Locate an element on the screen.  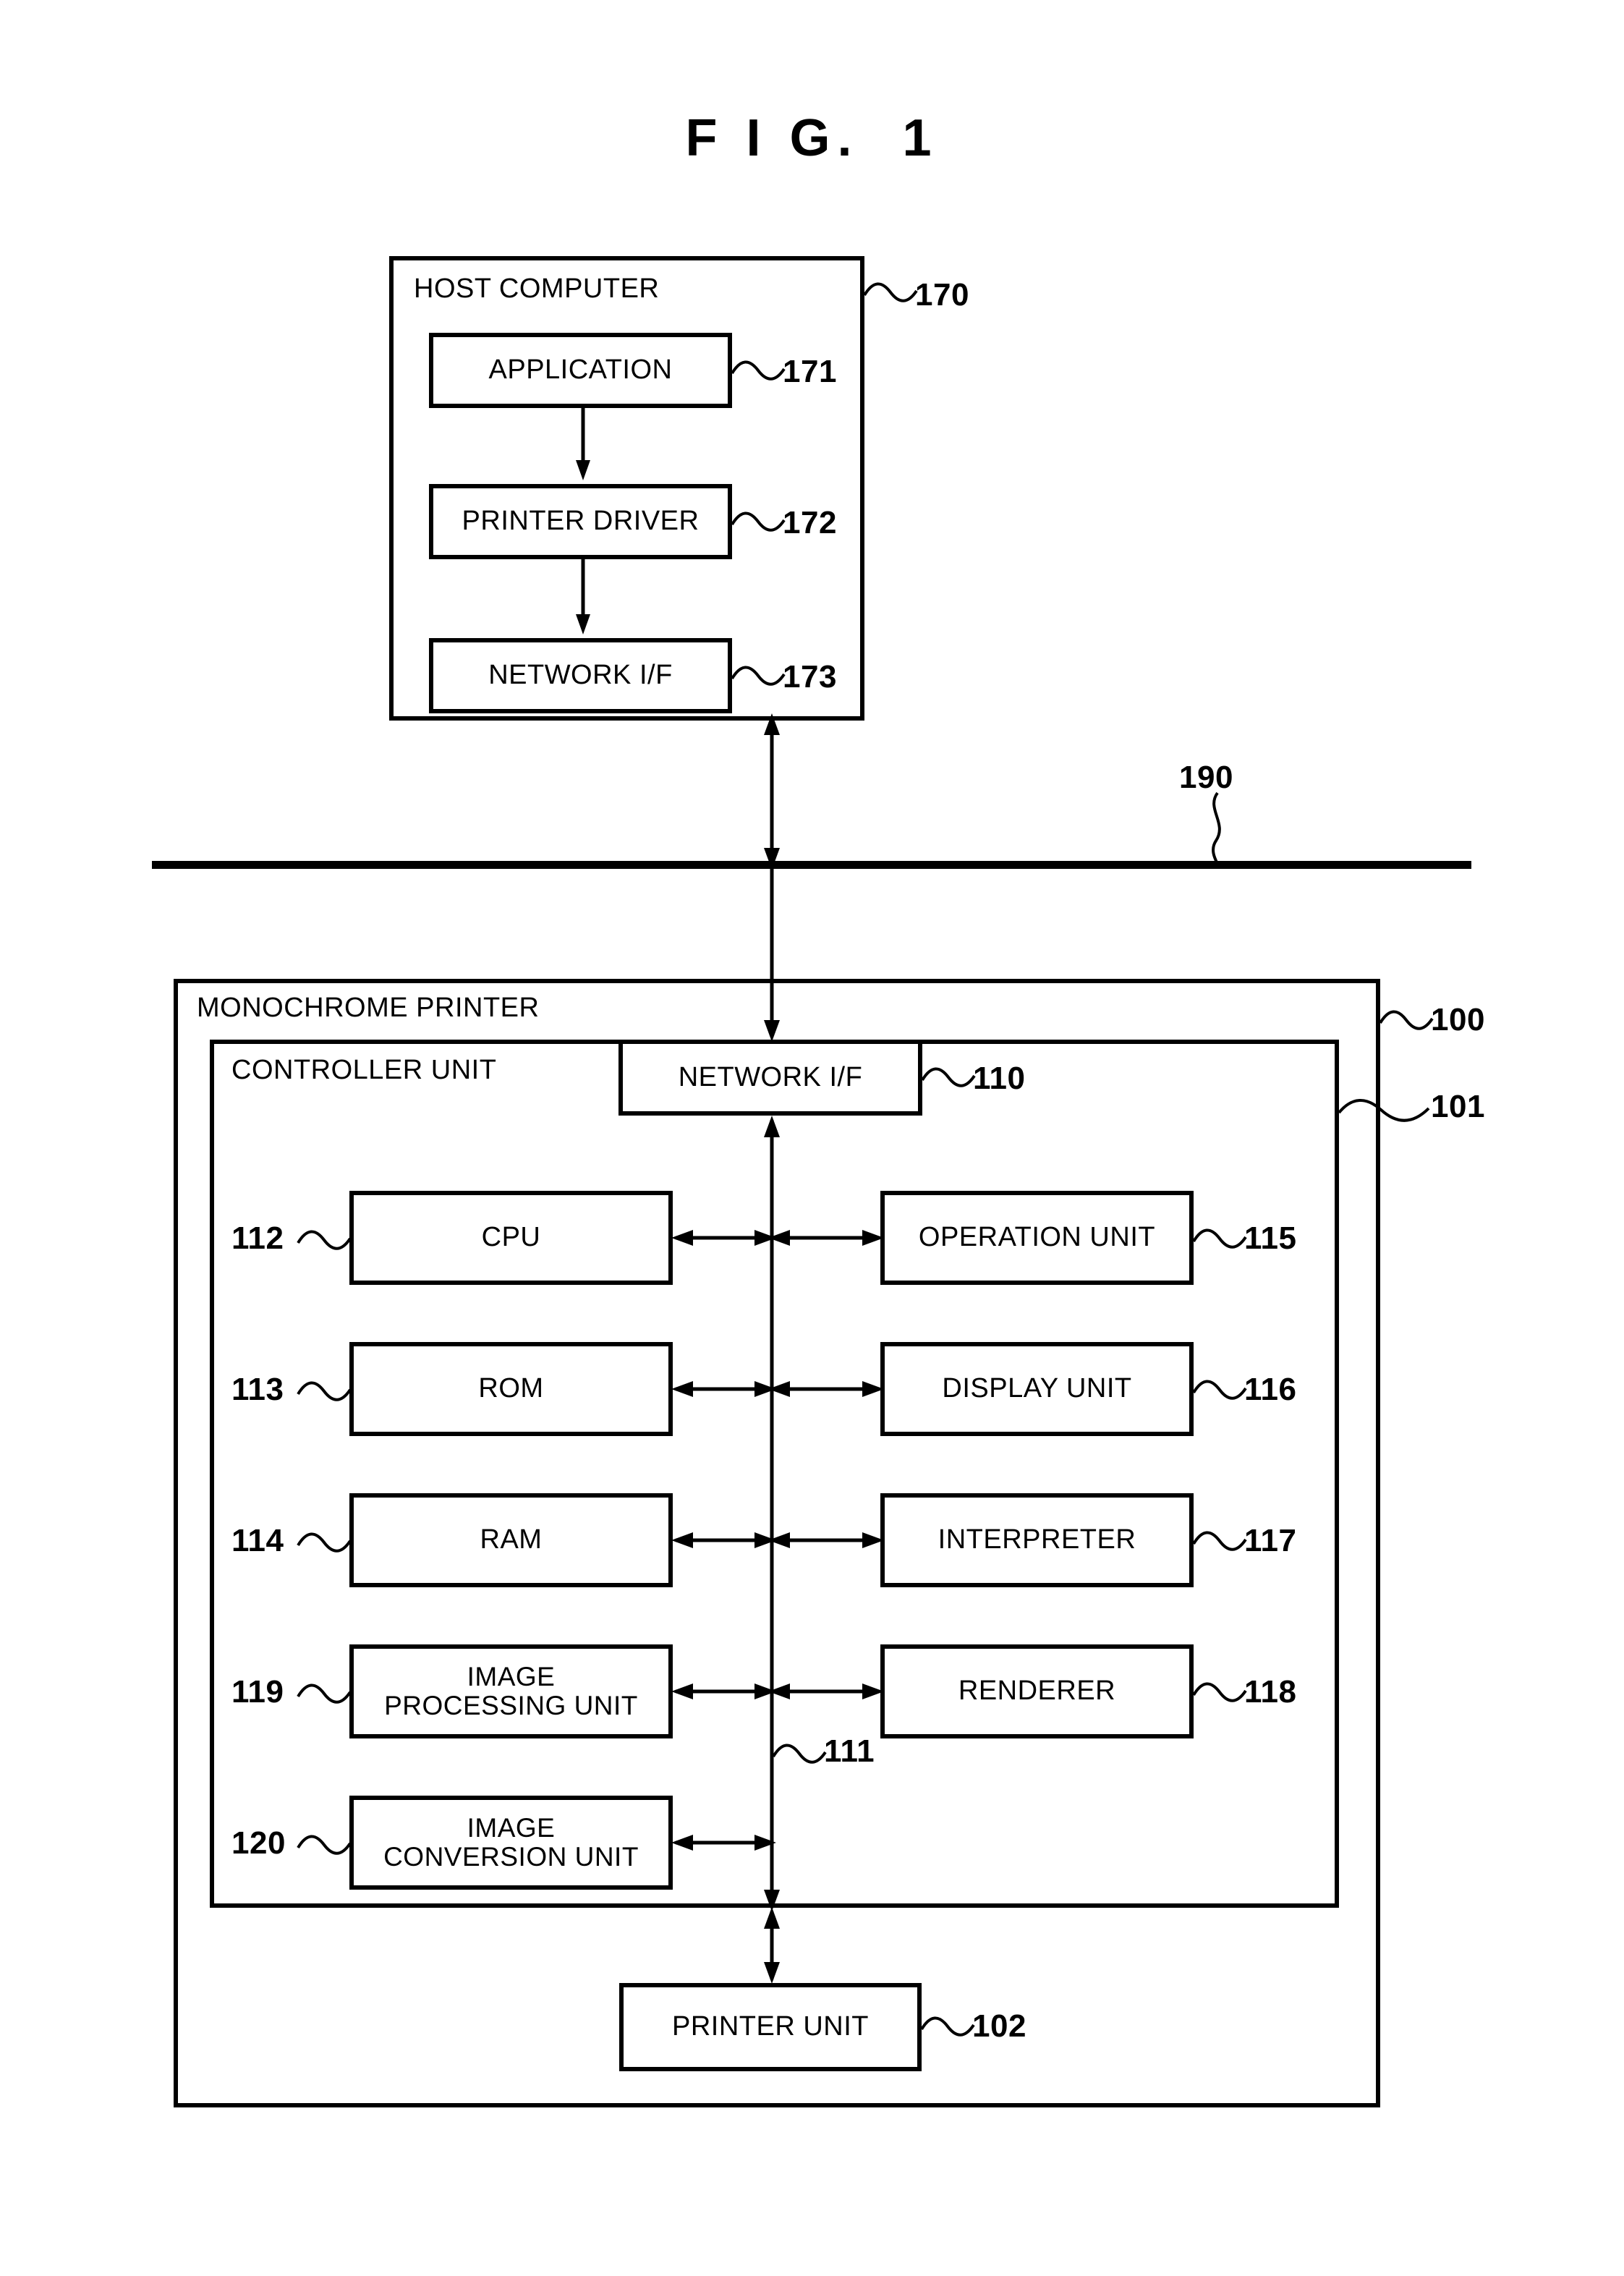
printer-driver-box: PRINTER DRIVER is located at coordinates (580, 521).